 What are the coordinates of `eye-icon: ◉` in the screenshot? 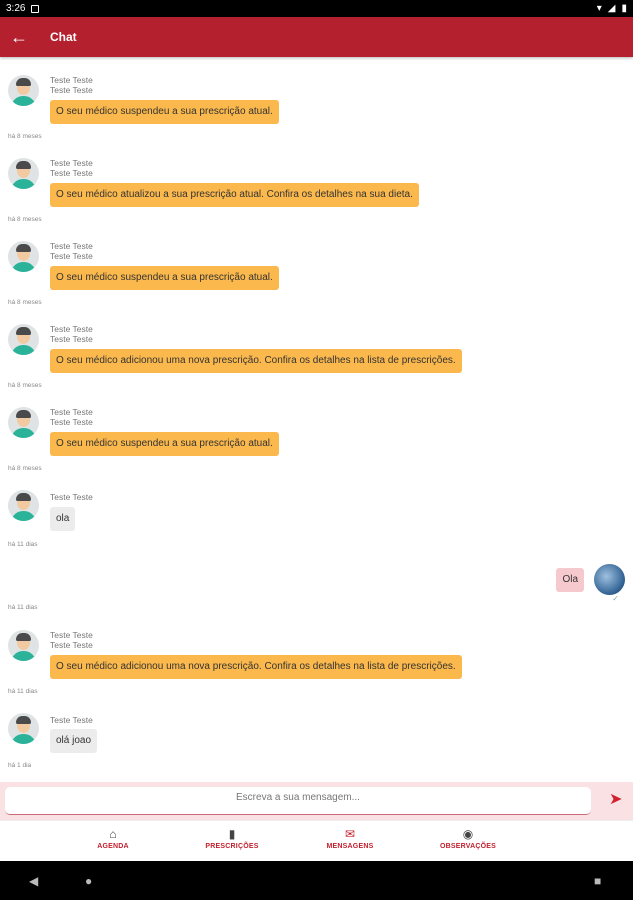 It's located at (468, 834).